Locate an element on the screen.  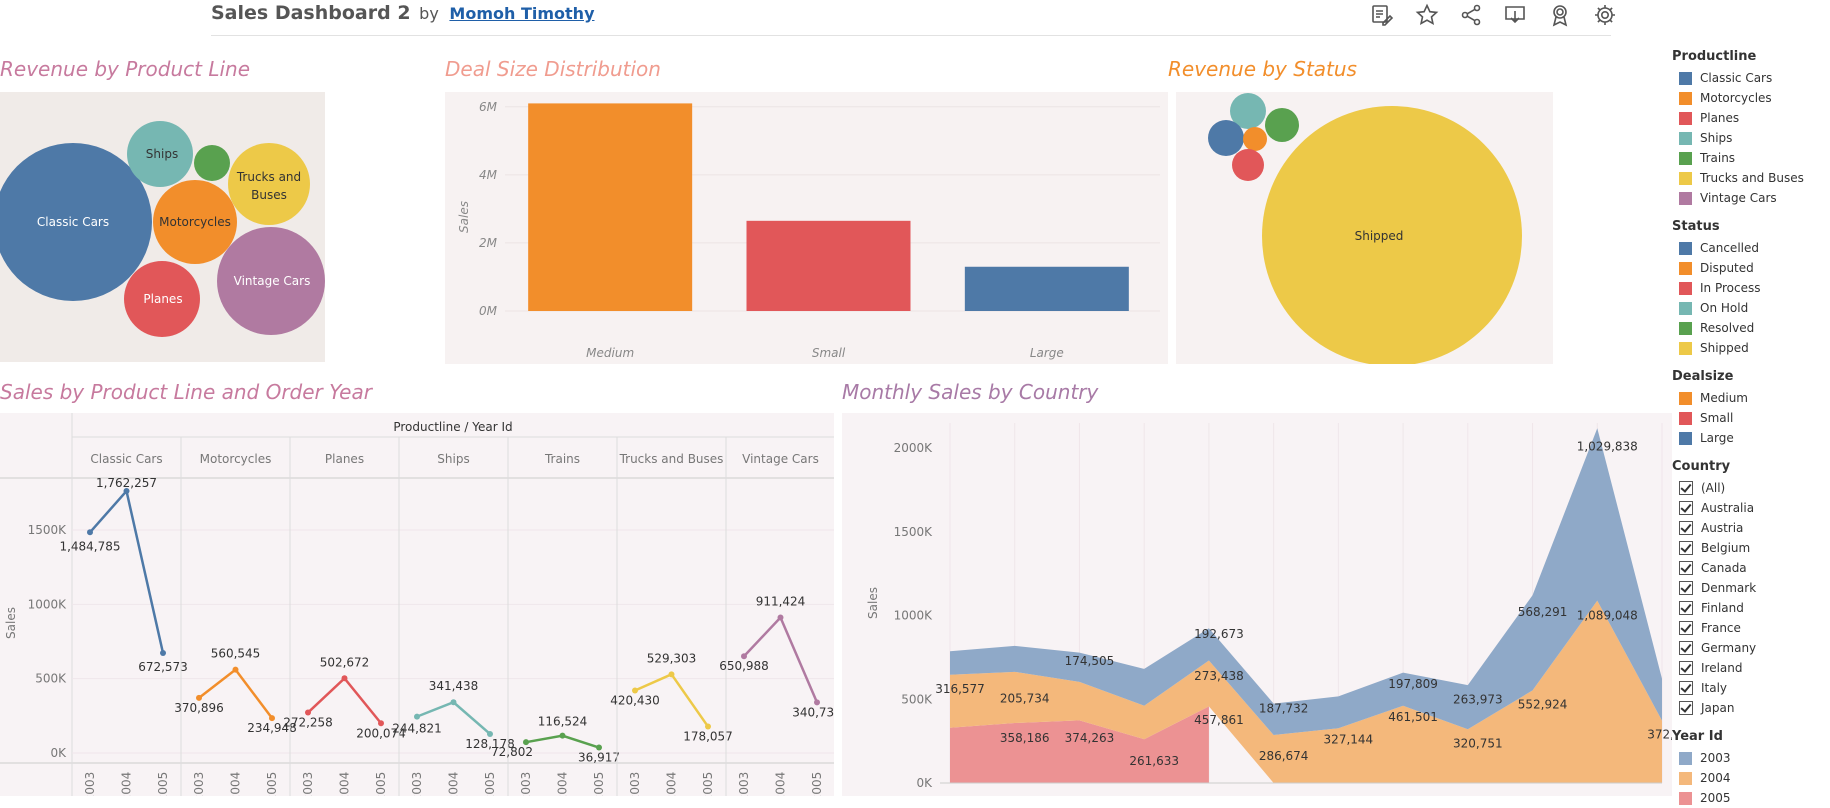
bubble-cancelled is located at coordinates (1226, 138).